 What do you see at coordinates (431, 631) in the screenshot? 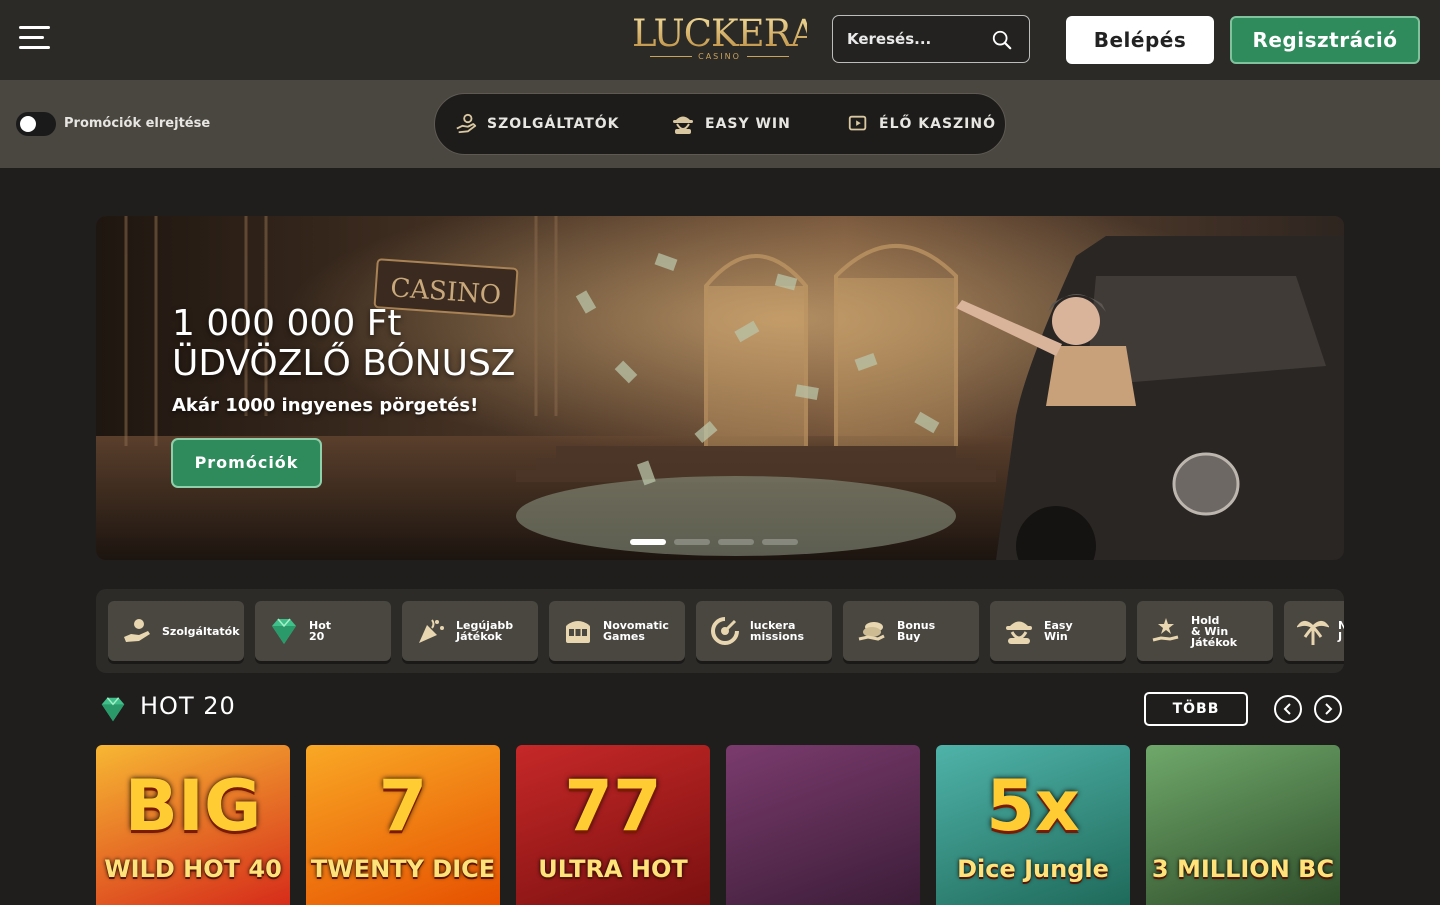
I see `party-popper-icon` at bounding box center [431, 631].